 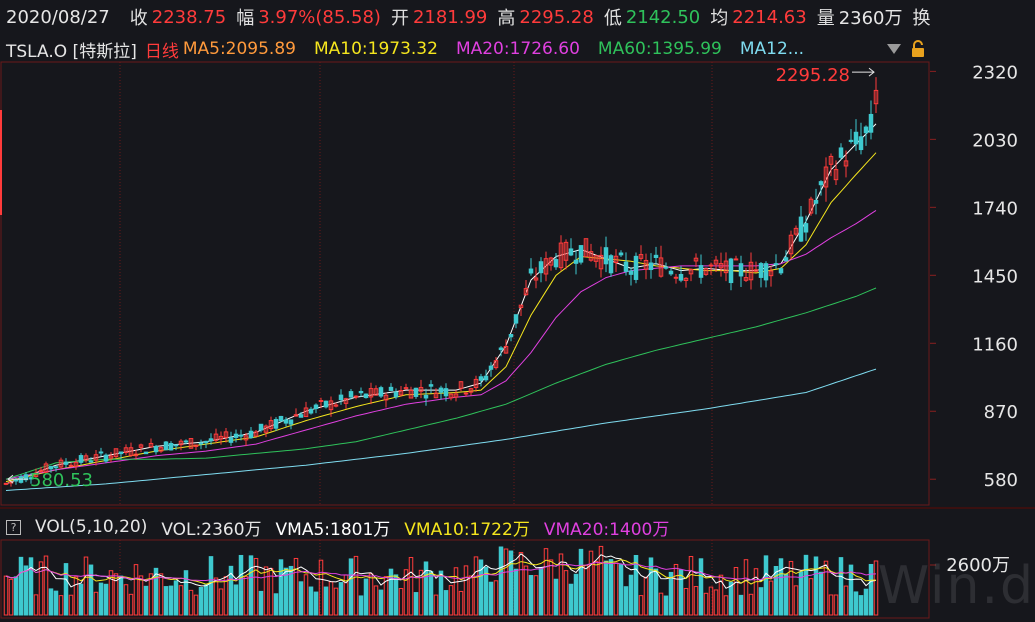 I want to click on ma5-legend: MA5:2095.89, so click(x=239, y=49).